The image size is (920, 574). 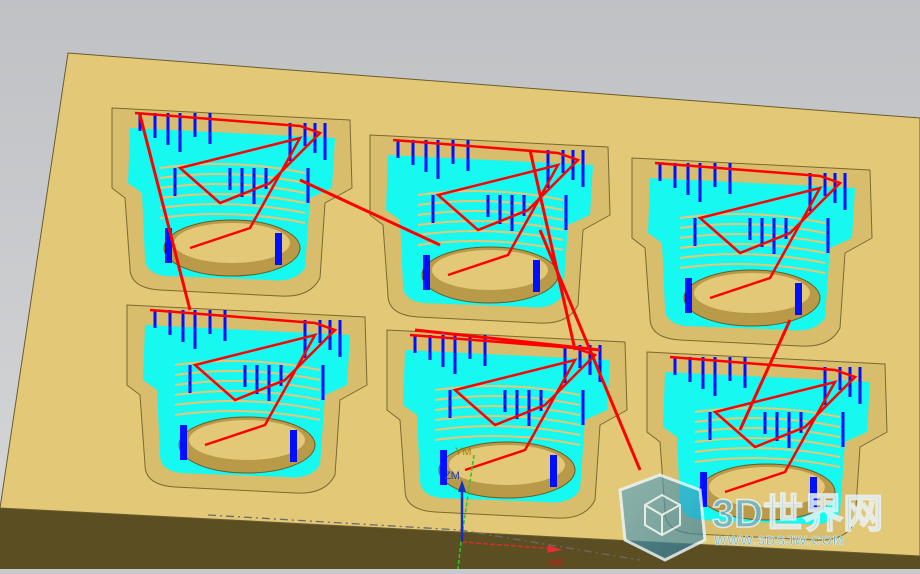 I want to click on watermark-url: WWW.3DSJW.COM, so click(x=779, y=540).